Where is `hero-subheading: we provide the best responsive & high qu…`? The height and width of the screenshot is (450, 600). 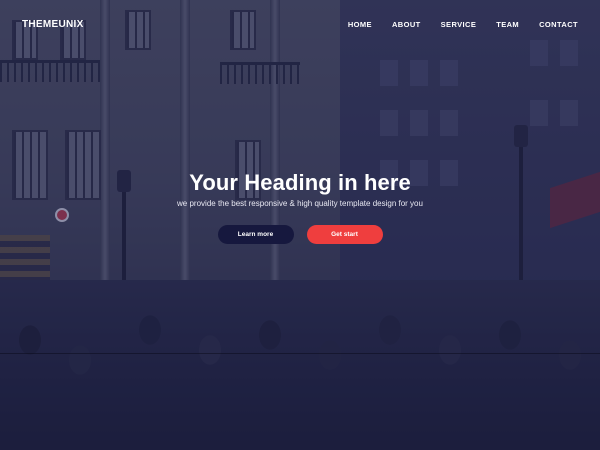 hero-subheading: we provide the best responsive & high qu… is located at coordinates (300, 203).